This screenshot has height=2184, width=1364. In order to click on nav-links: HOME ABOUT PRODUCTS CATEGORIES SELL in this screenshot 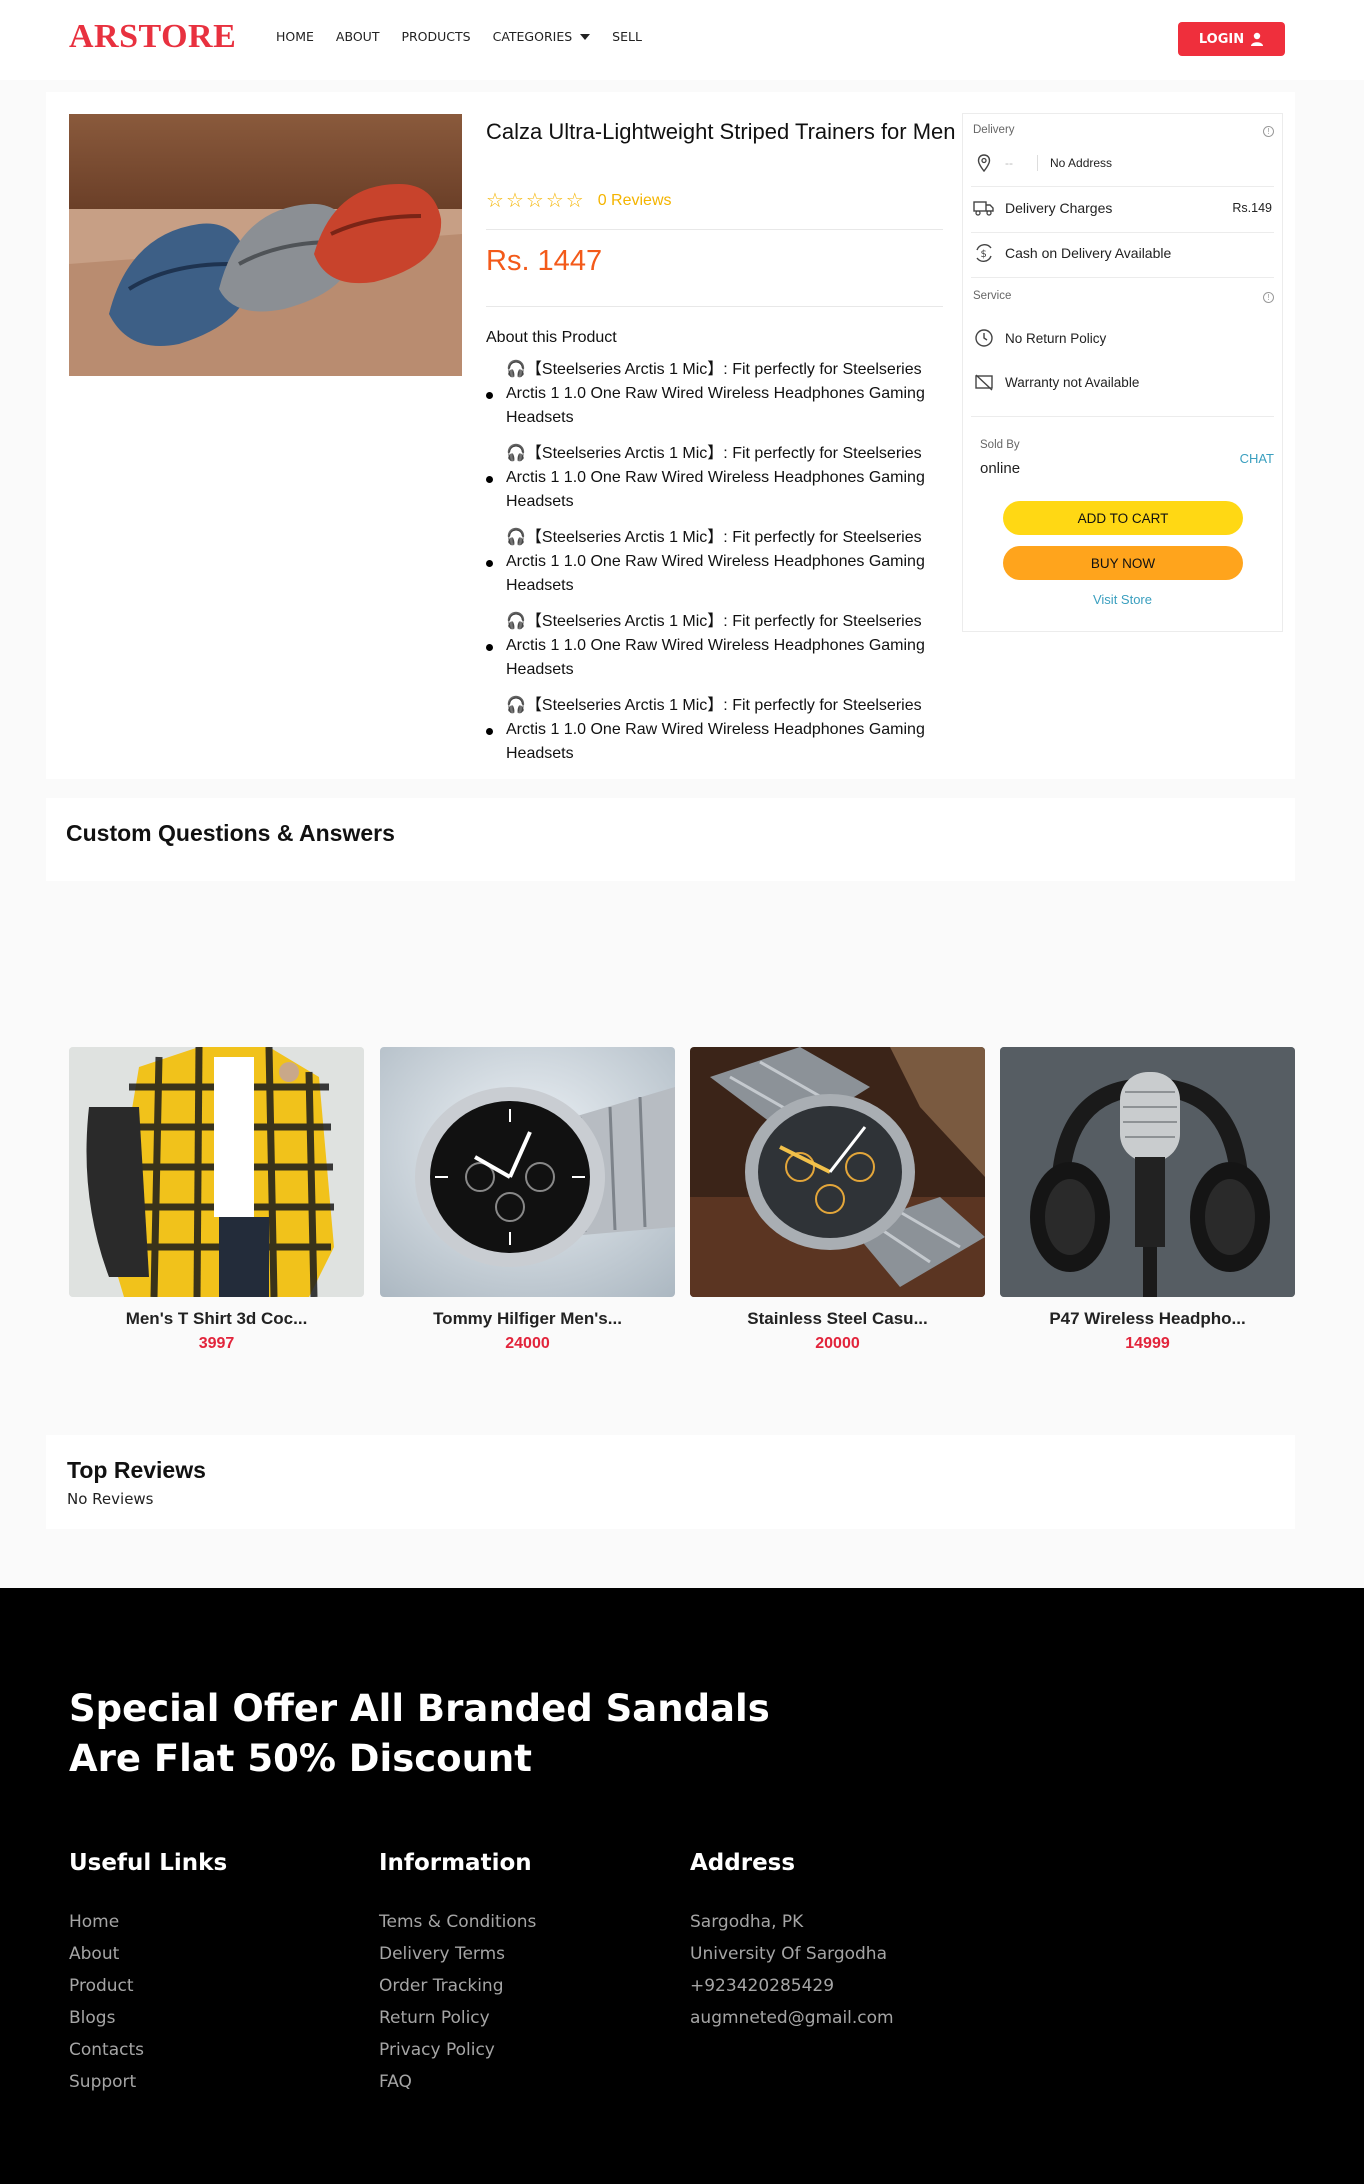, I will do `click(470, 36)`.